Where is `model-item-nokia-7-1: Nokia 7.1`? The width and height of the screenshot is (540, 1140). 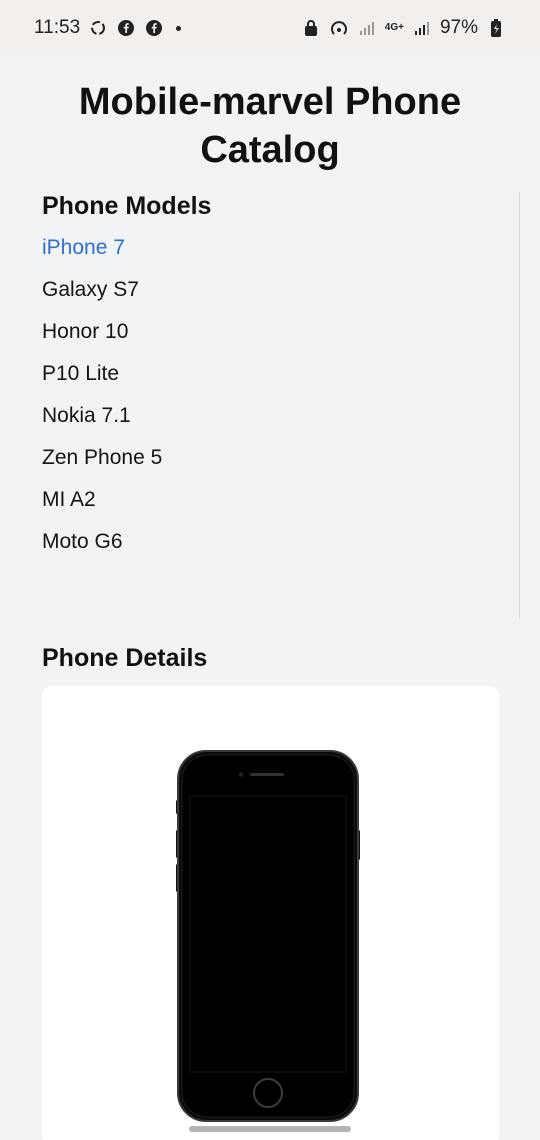 model-item-nokia-7-1: Nokia 7.1 is located at coordinates (277, 423).